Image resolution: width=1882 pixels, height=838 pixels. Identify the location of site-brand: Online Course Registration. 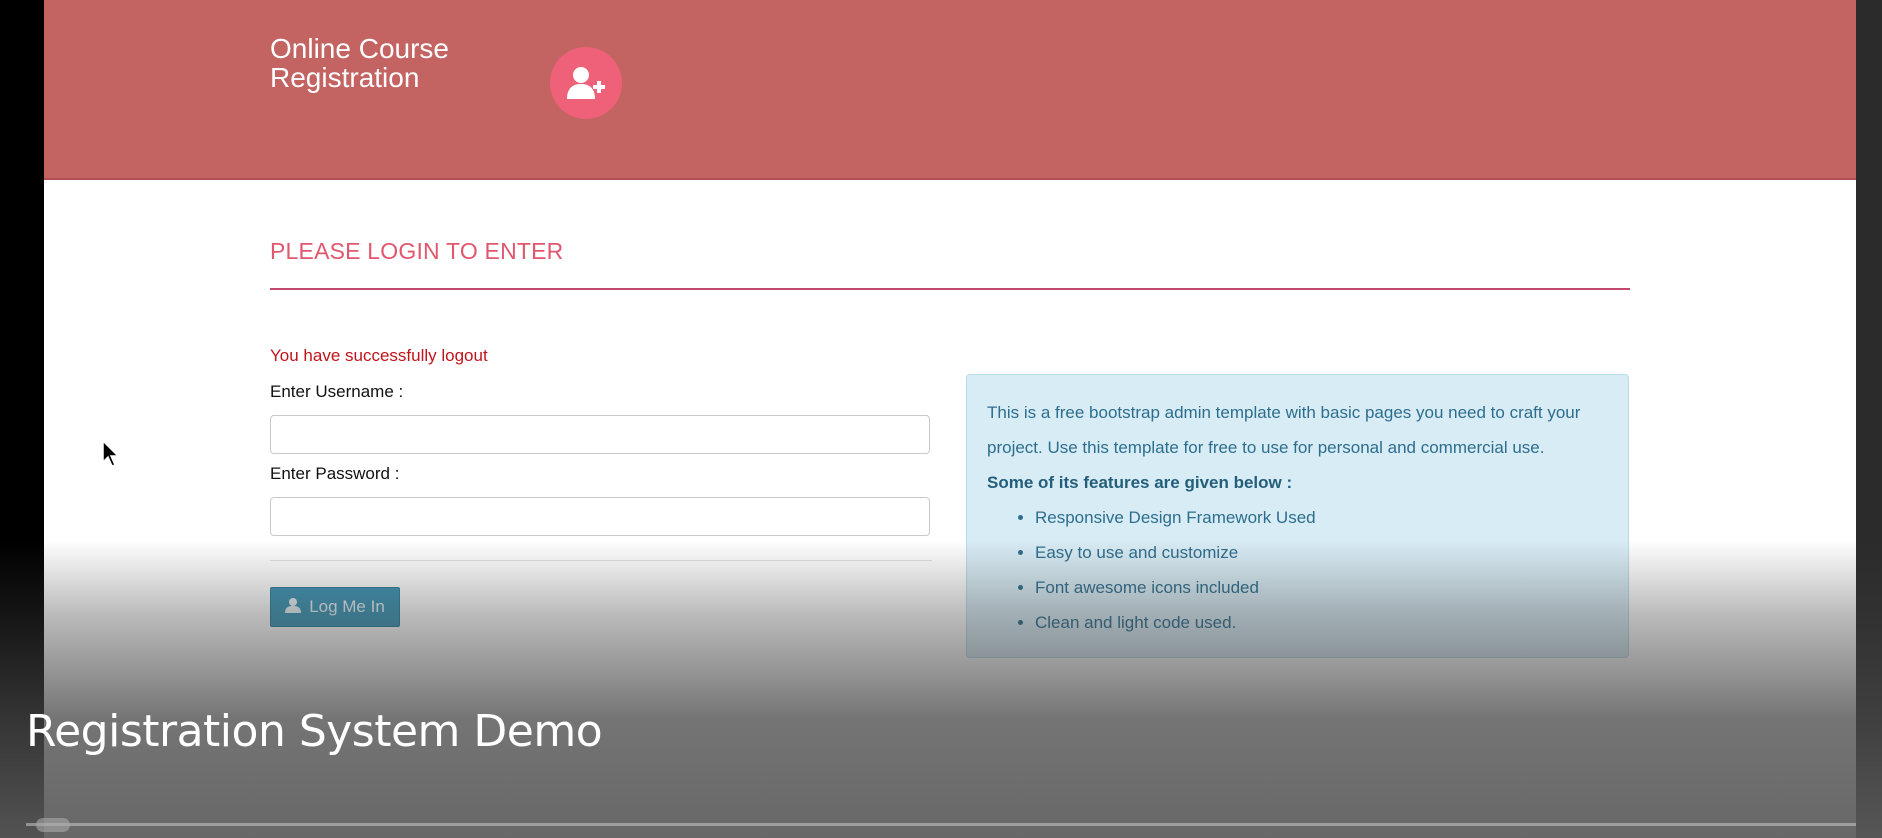
(400, 63).